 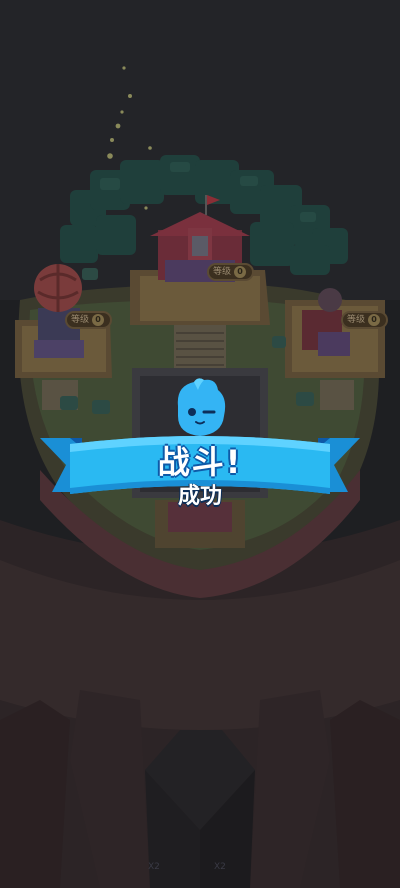 What do you see at coordinates (199, 496) in the screenshot?
I see `result-subtitle: 成功` at bounding box center [199, 496].